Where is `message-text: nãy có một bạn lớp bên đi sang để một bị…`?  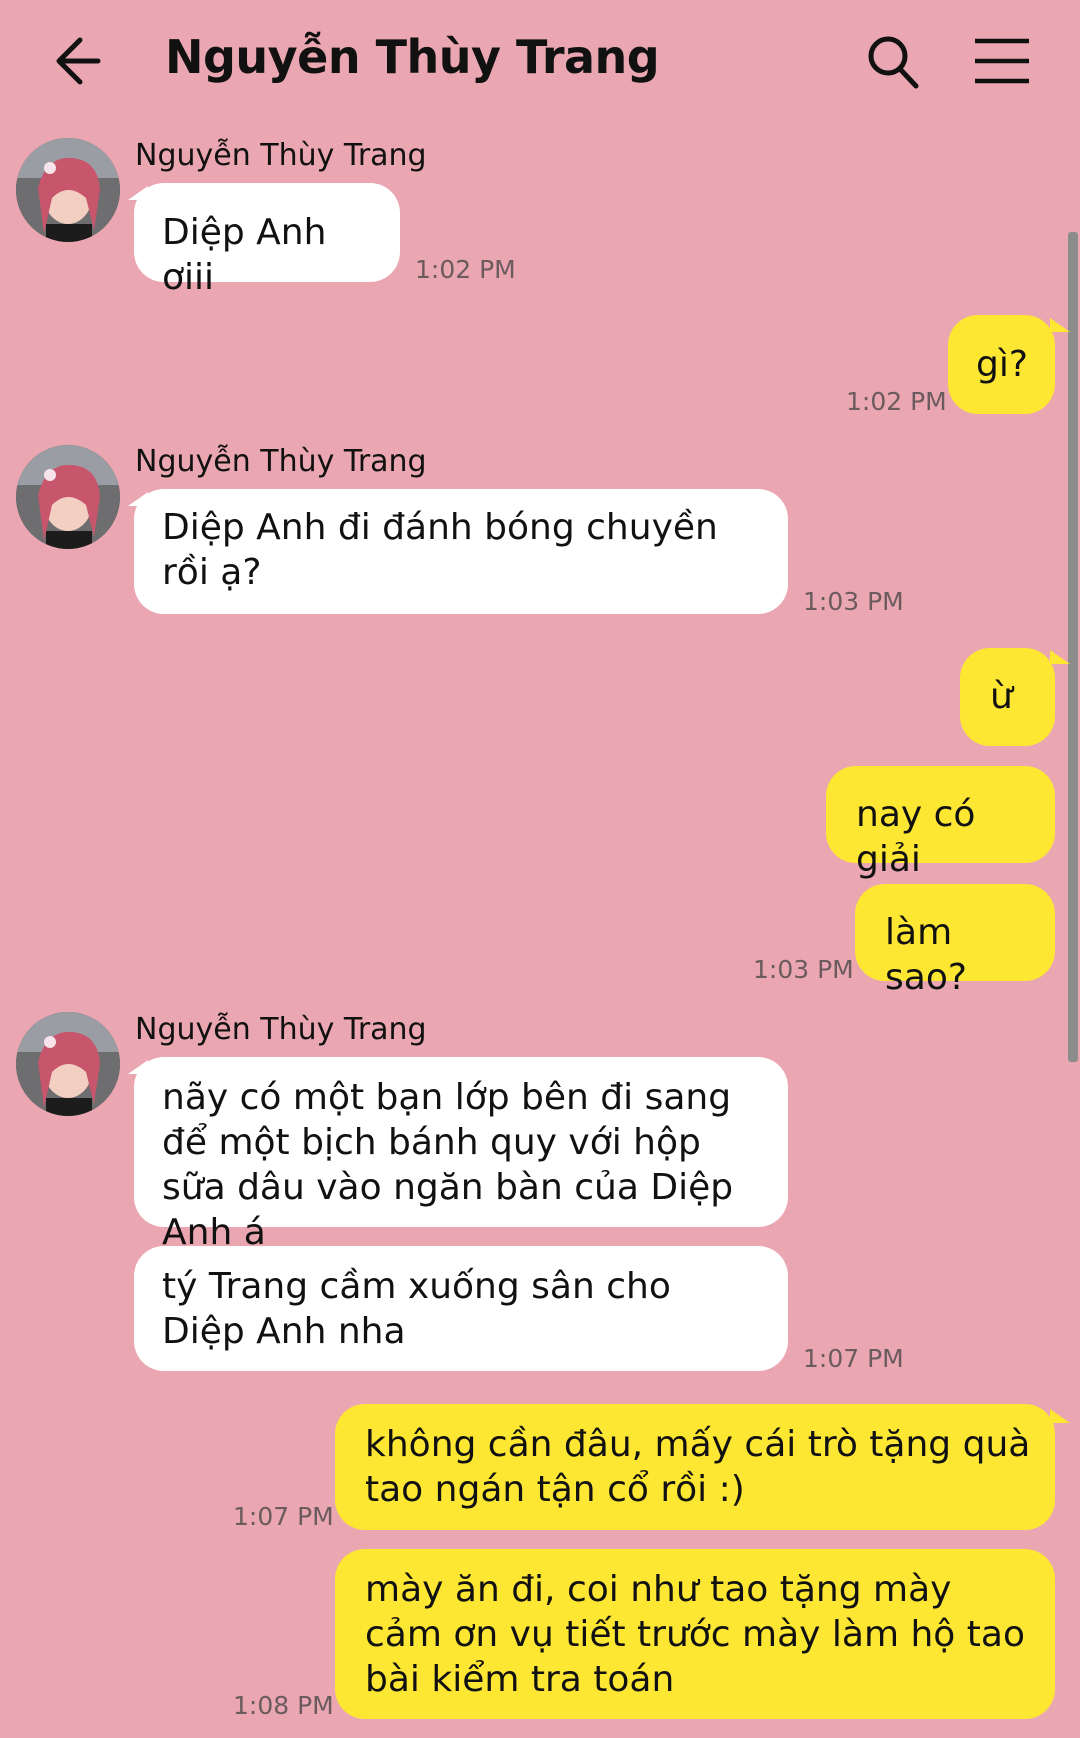
message-text: nãy có một bạn lớp bên đi sang để một bị… is located at coordinates (448, 1165).